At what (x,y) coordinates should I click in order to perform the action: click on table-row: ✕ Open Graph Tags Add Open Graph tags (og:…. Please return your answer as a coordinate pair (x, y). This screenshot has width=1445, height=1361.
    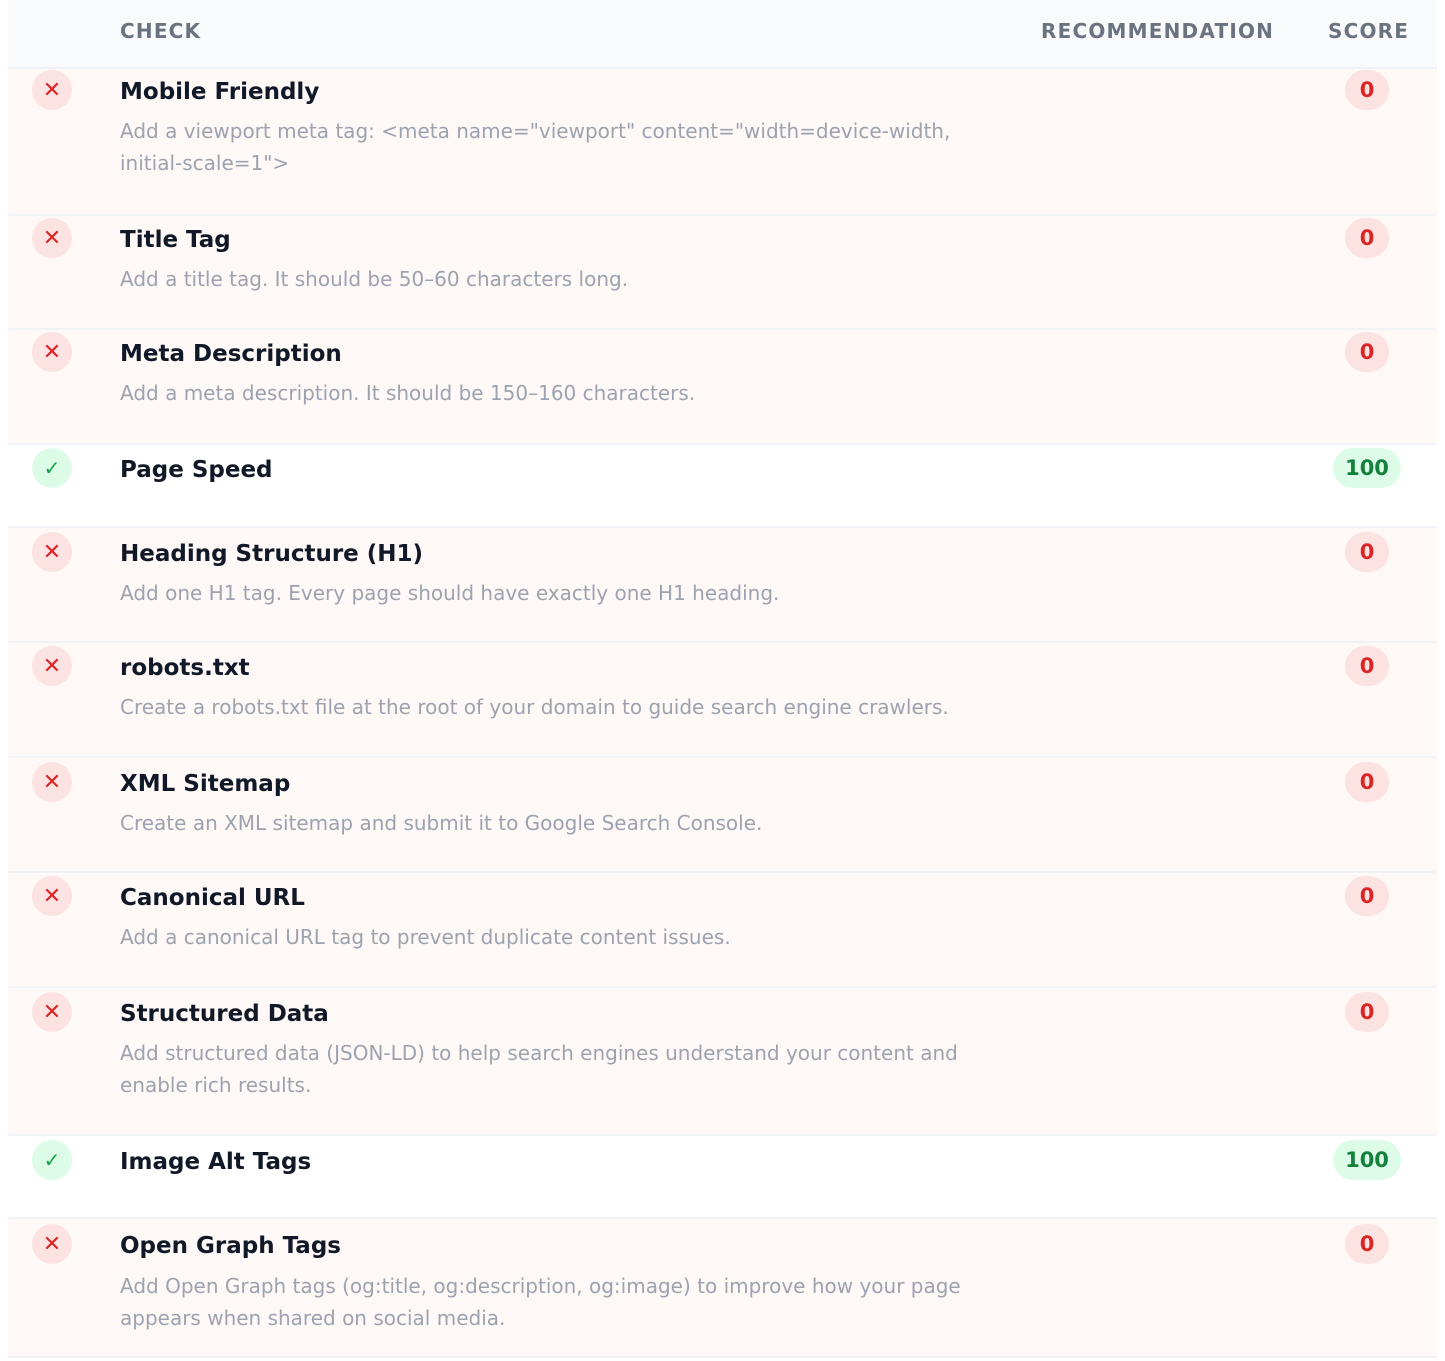
    Looking at the image, I should click on (722, 1288).